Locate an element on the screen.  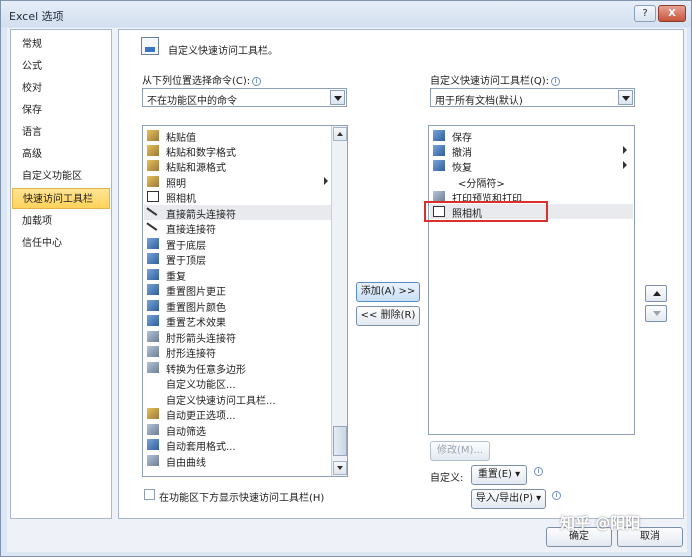
move-down-button is located at coordinates (656, 313).